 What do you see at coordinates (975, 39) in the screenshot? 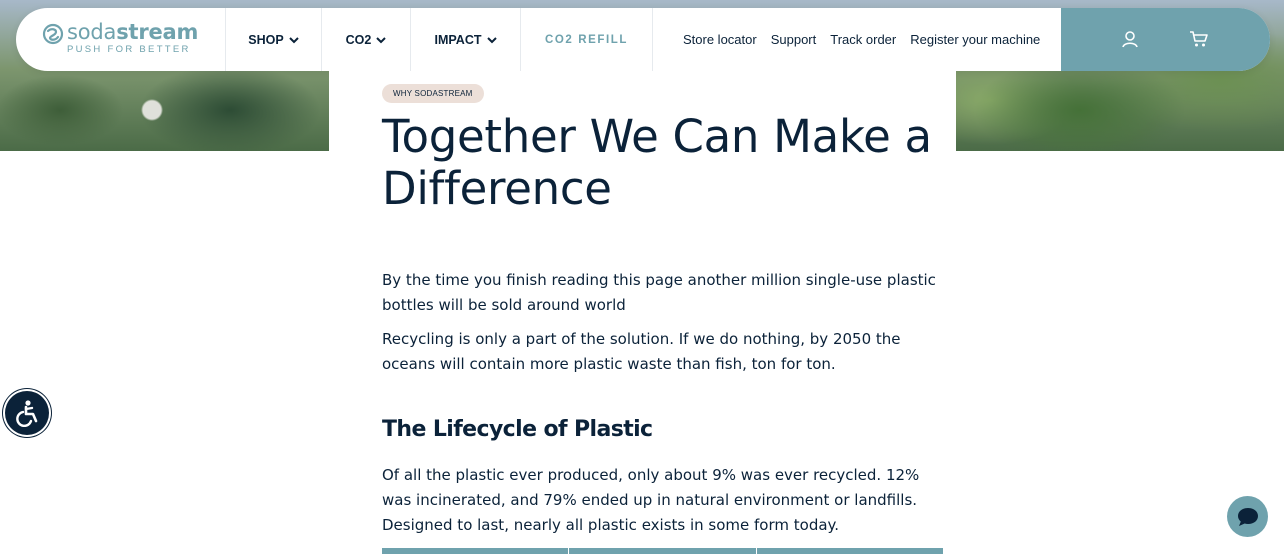
I see `register-machine-link: Register your machine` at bounding box center [975, 39].